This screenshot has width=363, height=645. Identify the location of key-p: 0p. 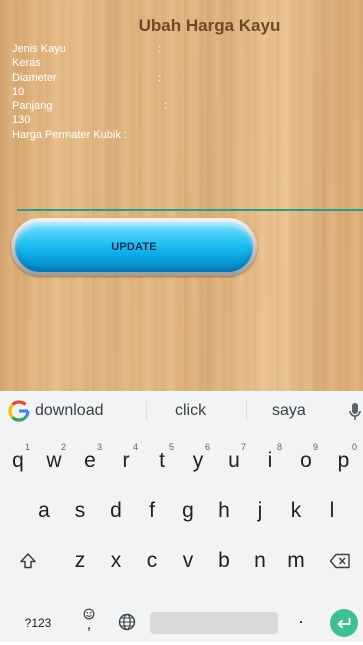
(343, 461).